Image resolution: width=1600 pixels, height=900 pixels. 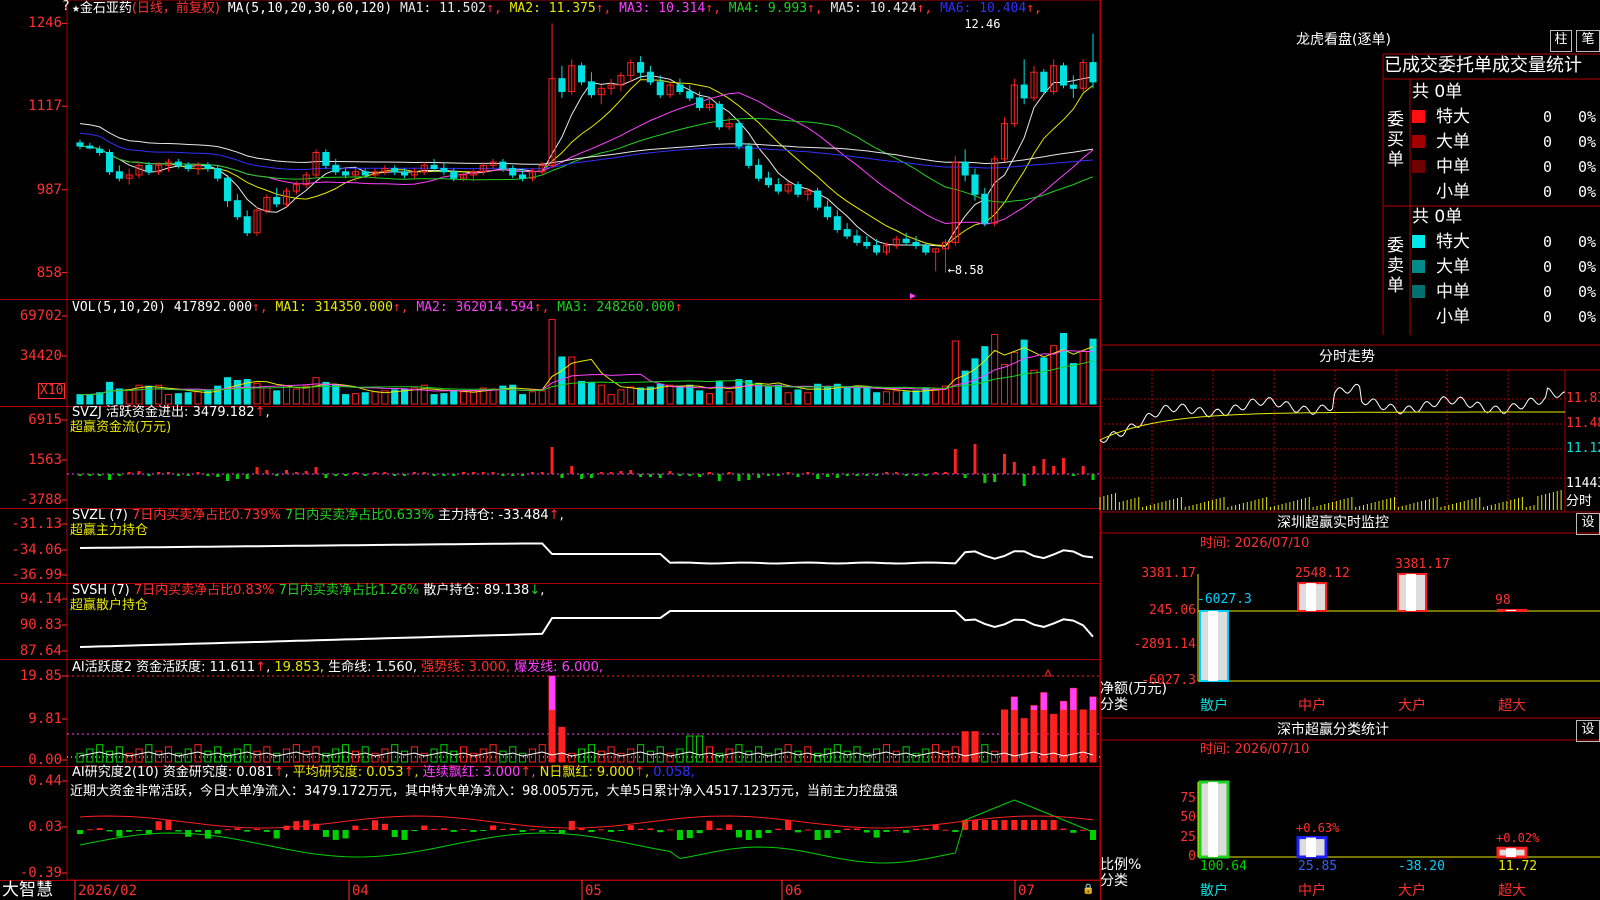 What do you see at coordinates (101, 590) in the screenshot?
I see `svsh-title: SVSH (7)` at bounding box center [101, 590].